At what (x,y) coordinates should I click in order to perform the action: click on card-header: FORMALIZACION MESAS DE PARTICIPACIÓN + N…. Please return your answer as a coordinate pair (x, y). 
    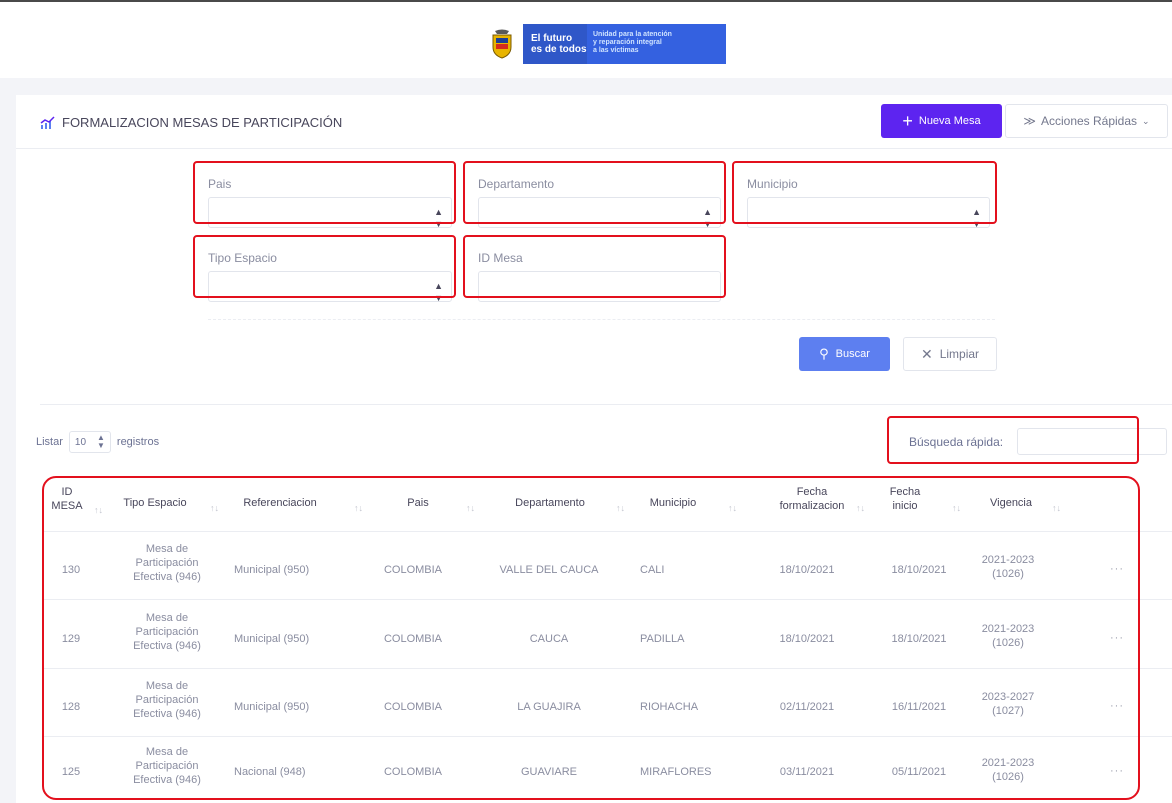
    Looking at the image, I should click on (594, 122).